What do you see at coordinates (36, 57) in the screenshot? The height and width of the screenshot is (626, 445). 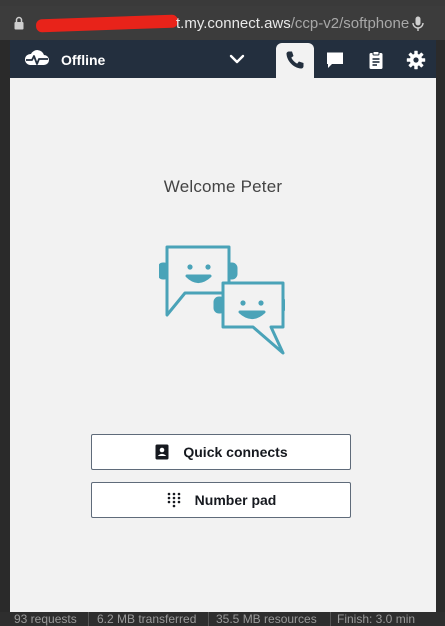 I see `cloud-heartbeat-icon` at bounding box center [36, 57].